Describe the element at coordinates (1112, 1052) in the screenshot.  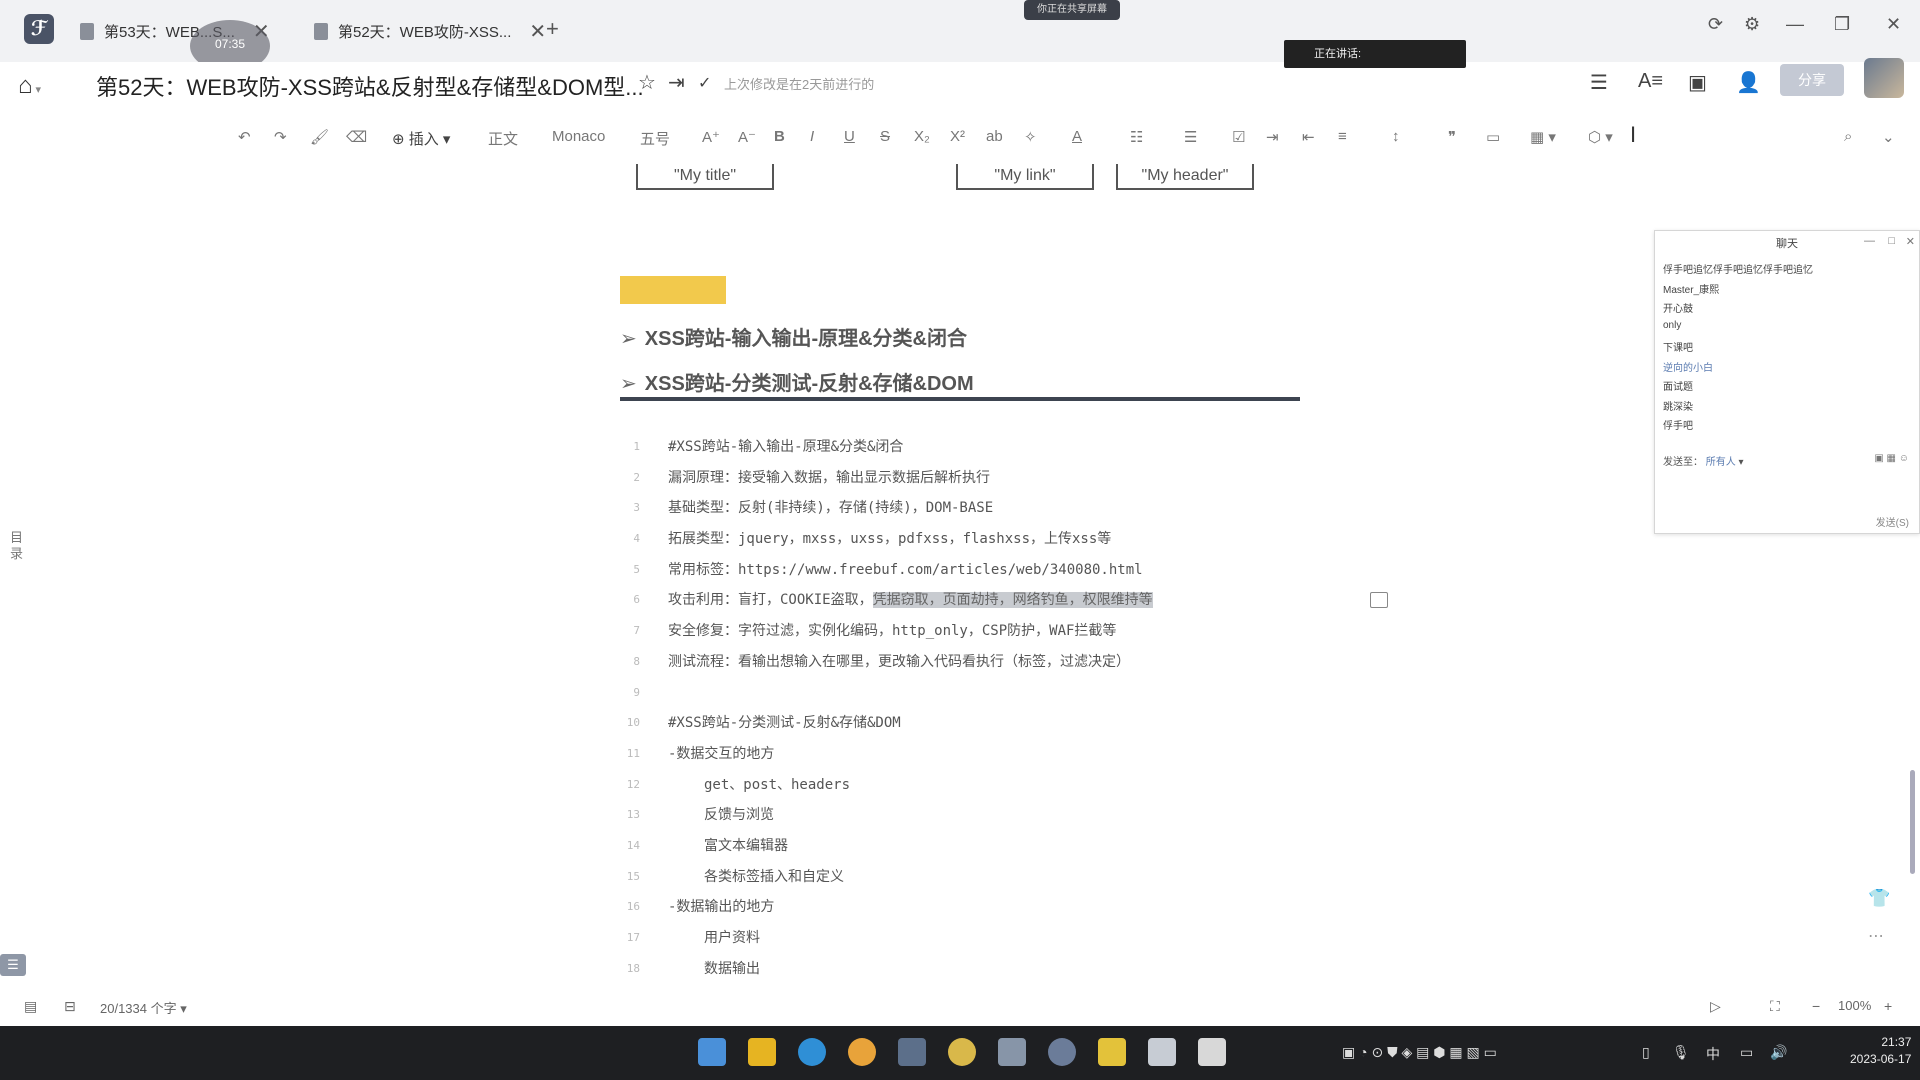
I see `sublime-icon` at that location.